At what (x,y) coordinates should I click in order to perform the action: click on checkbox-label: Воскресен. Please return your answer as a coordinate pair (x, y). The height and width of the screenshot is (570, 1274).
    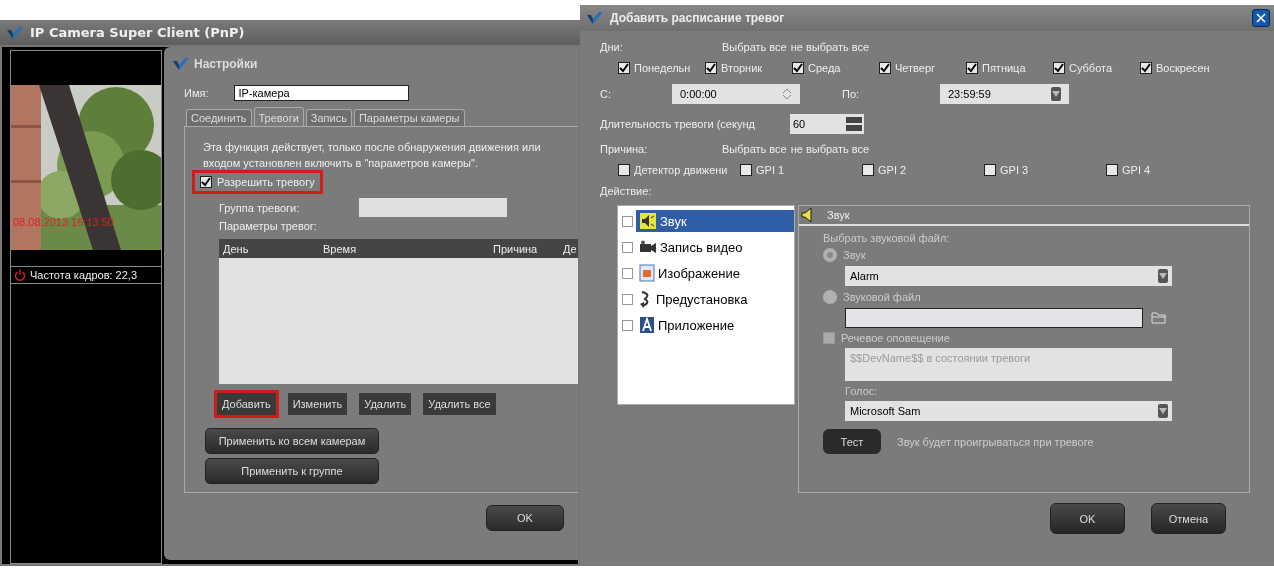
    Looking at the image, I should click on (1183, 68).